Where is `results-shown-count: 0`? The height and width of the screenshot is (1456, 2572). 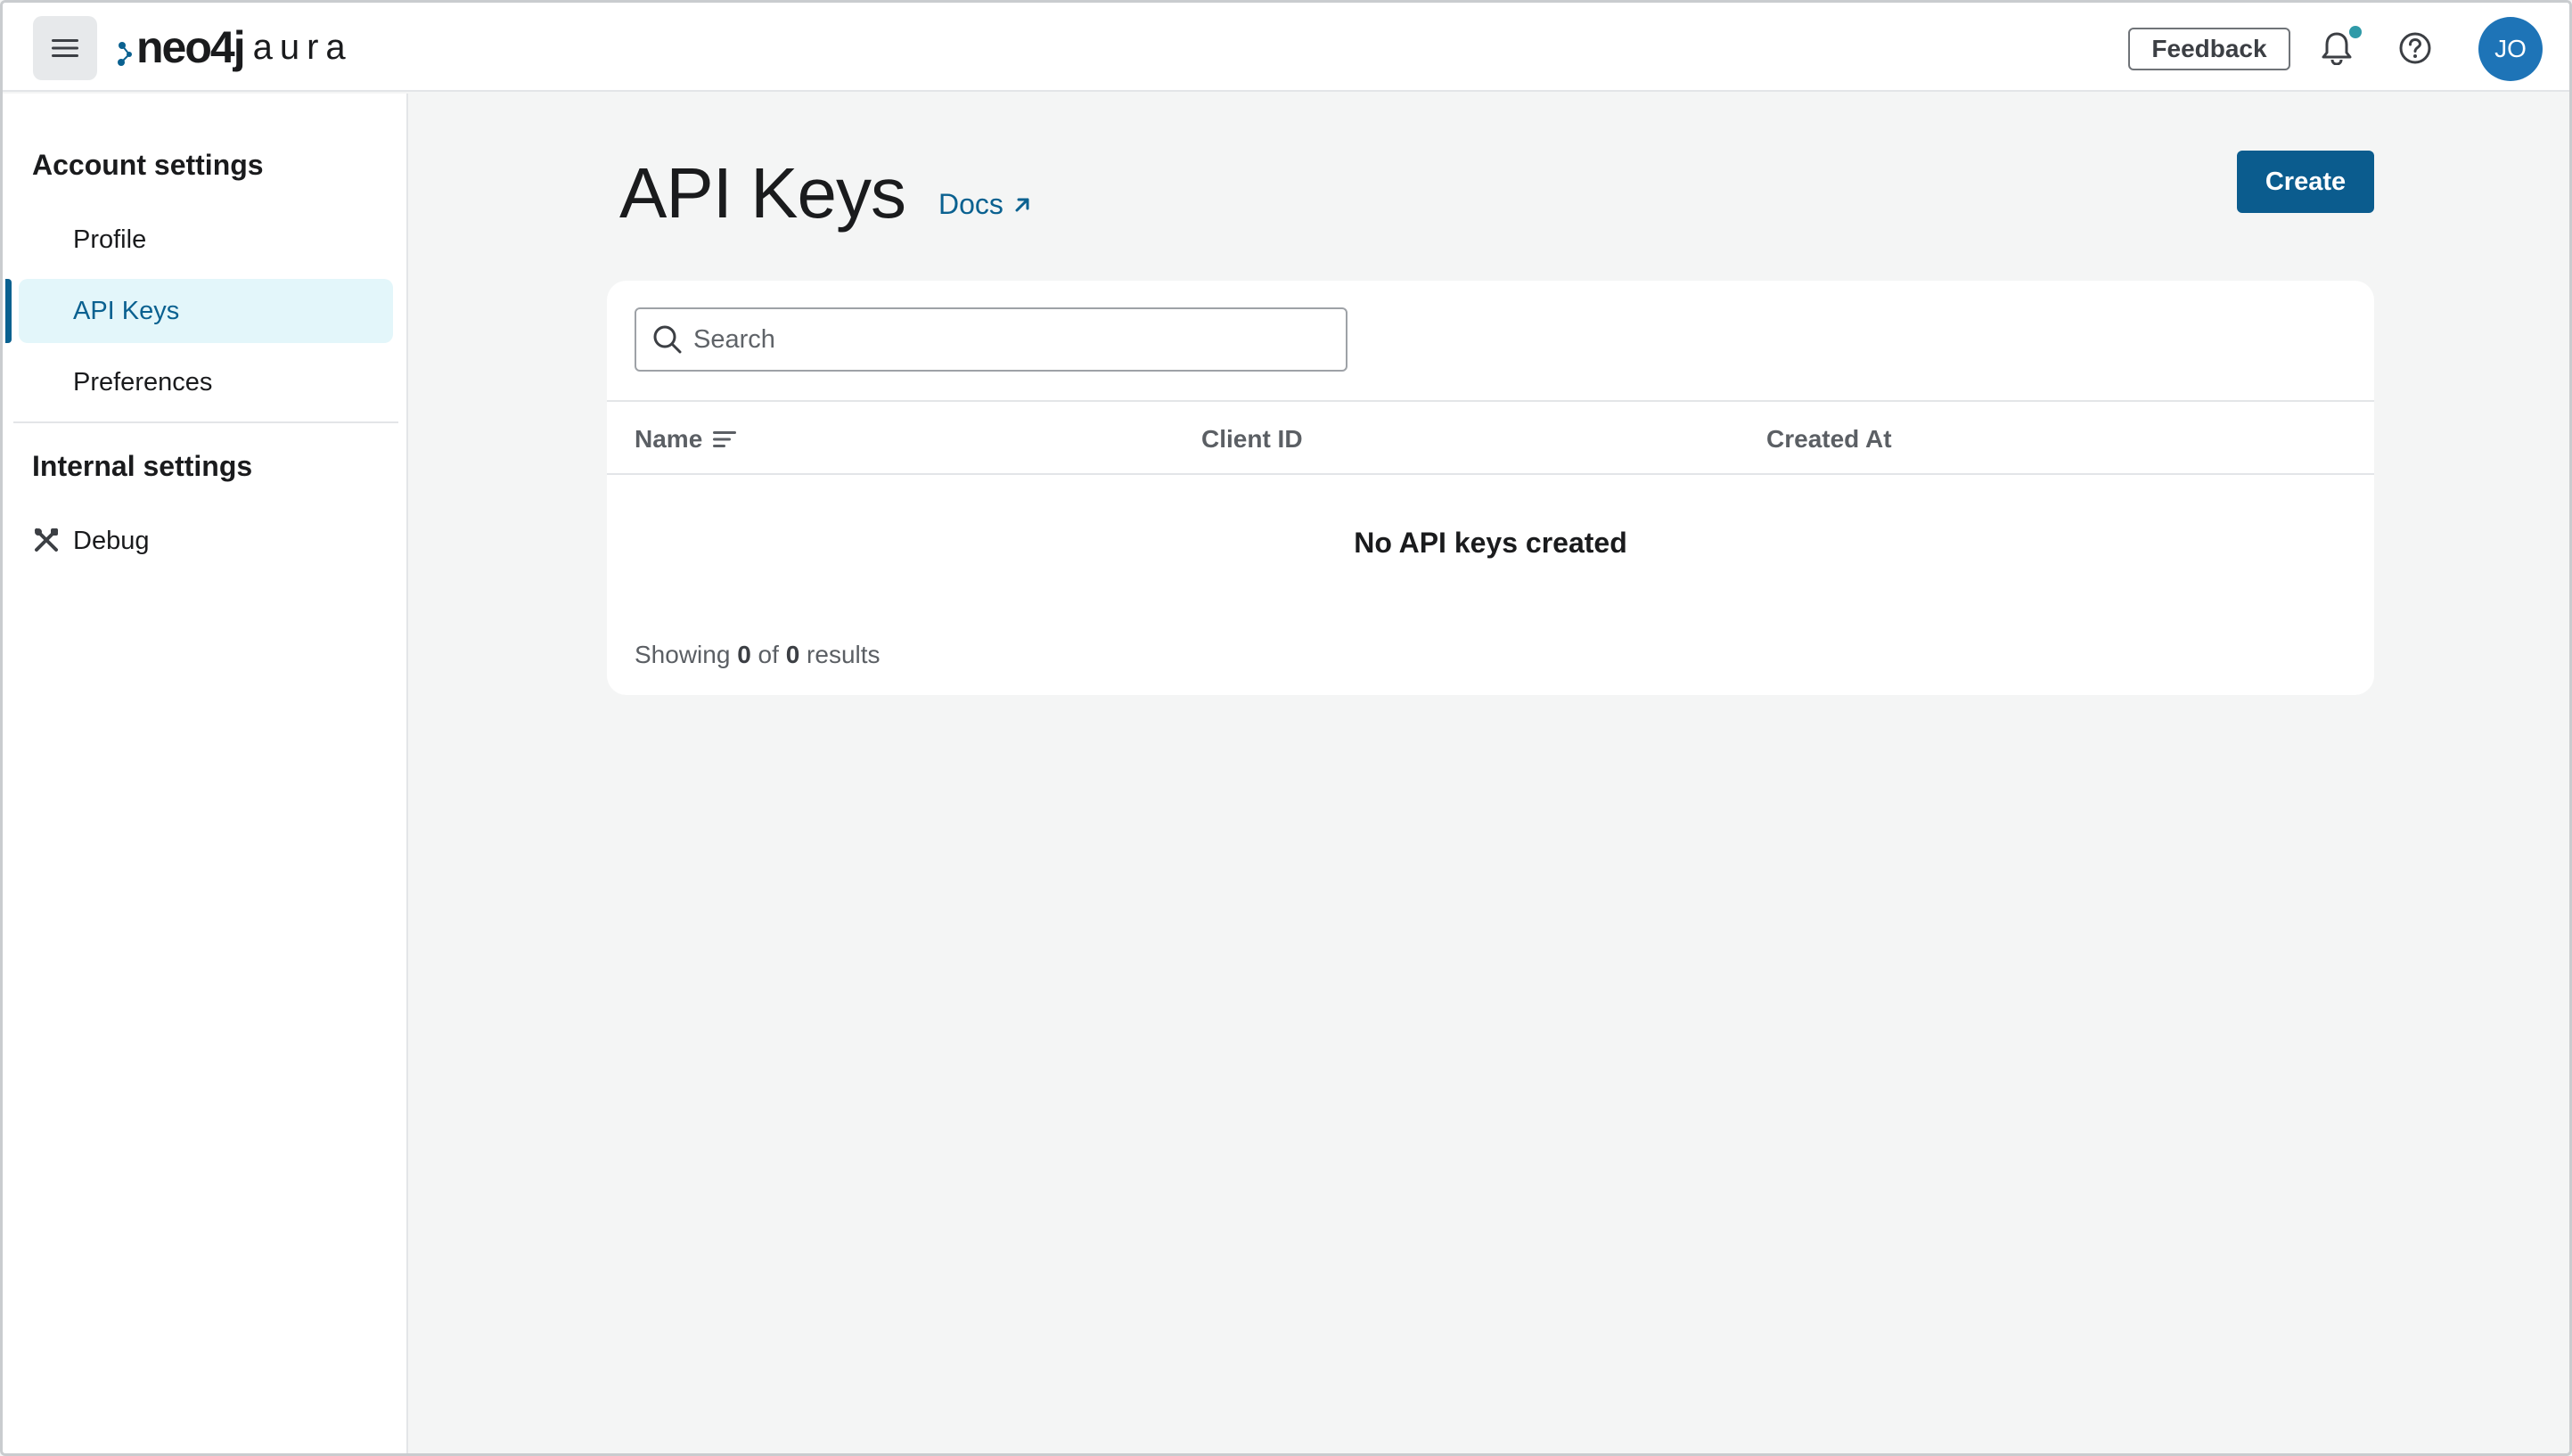
results-shown-count: 0 is located at coordinates (744, 654).